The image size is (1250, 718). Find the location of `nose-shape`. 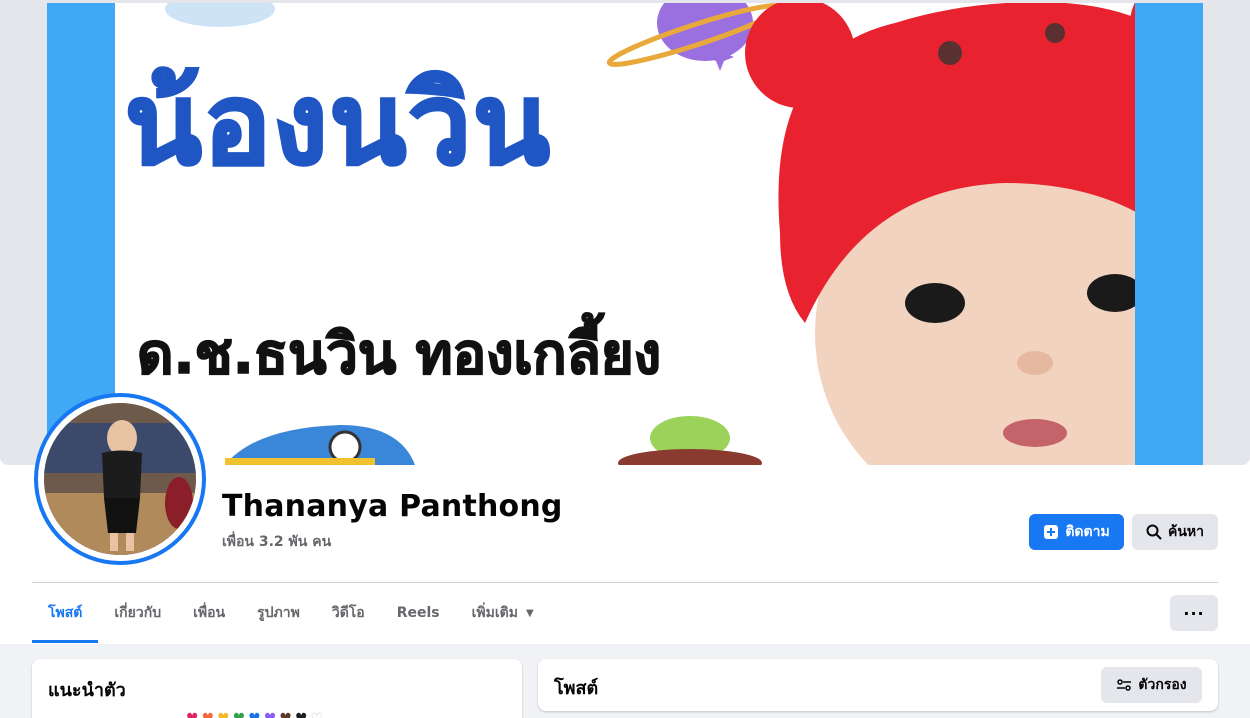

nose-shape is located at coordinates (1035, 363).